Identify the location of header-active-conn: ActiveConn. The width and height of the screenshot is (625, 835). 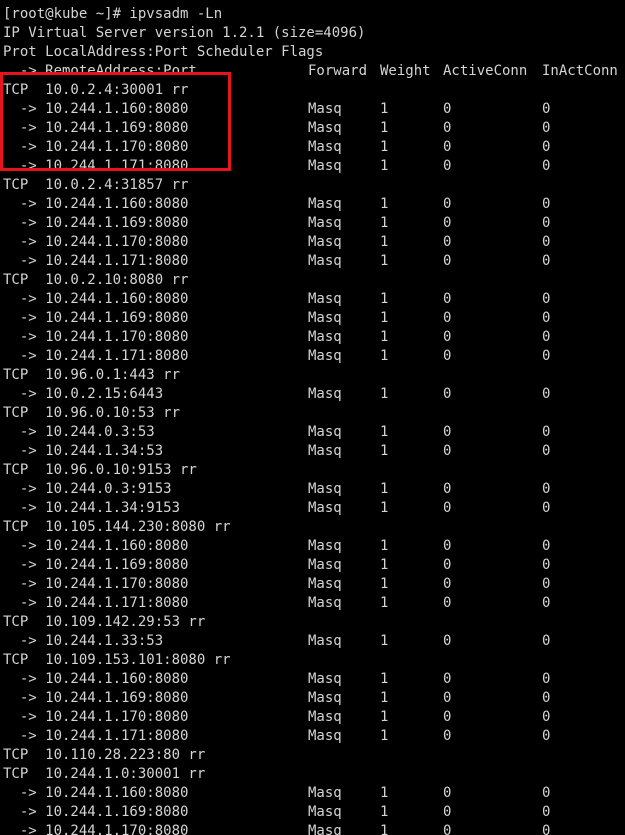
(485, 71).